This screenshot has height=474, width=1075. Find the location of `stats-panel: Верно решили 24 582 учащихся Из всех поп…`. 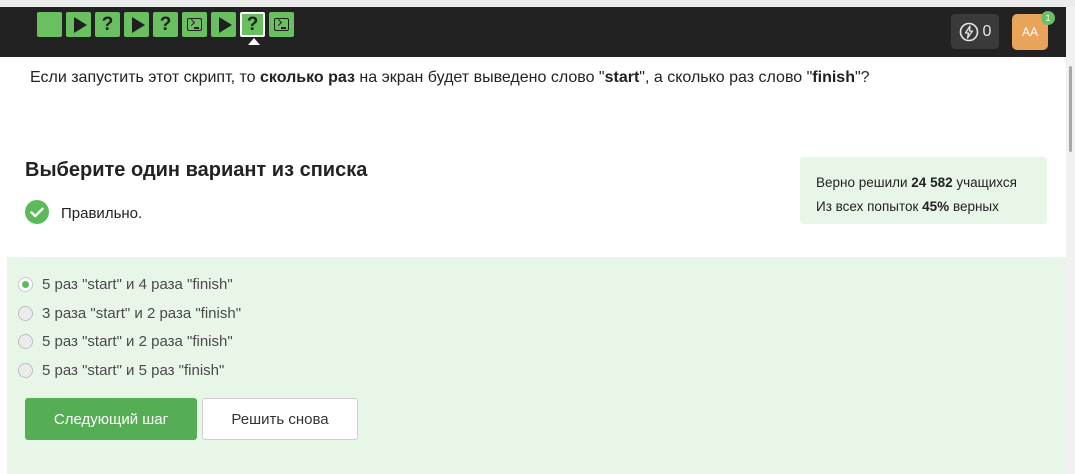

stats-panel: Верно решили 24 582 учащихся Из всех поп… is located at coordinates (923, 190).